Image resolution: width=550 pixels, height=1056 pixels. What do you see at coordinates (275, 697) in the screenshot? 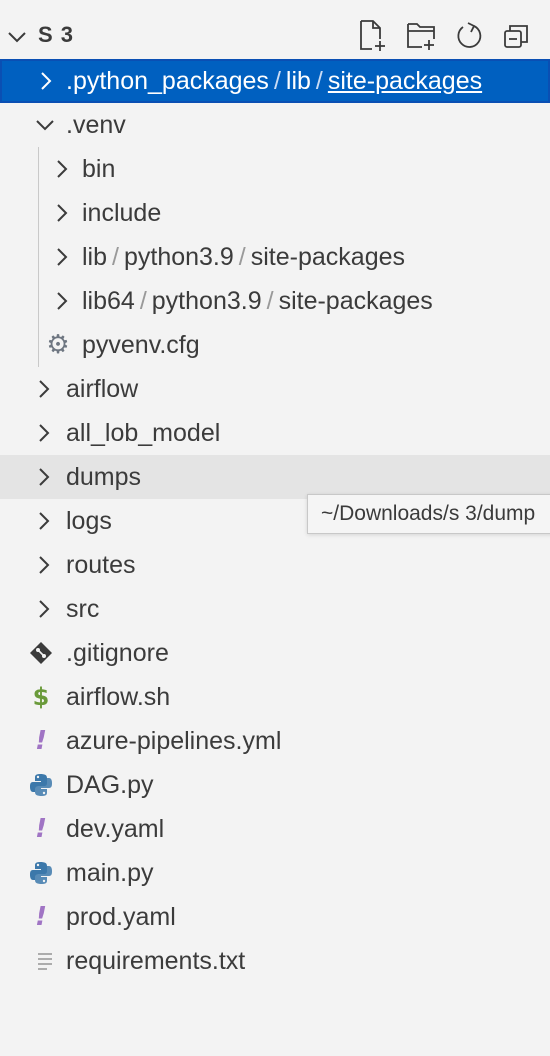
I see `tree-row-airflow-sh: $ airflow.sh` at bounding box center [275, 697].